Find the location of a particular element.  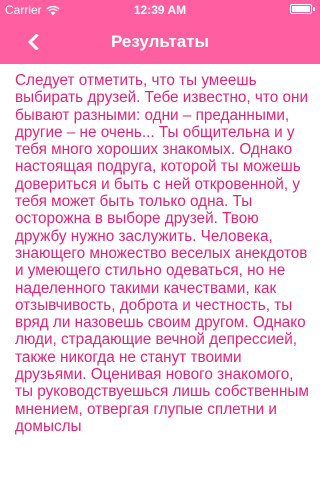

battery-icon is located at coordinates (301, 9).